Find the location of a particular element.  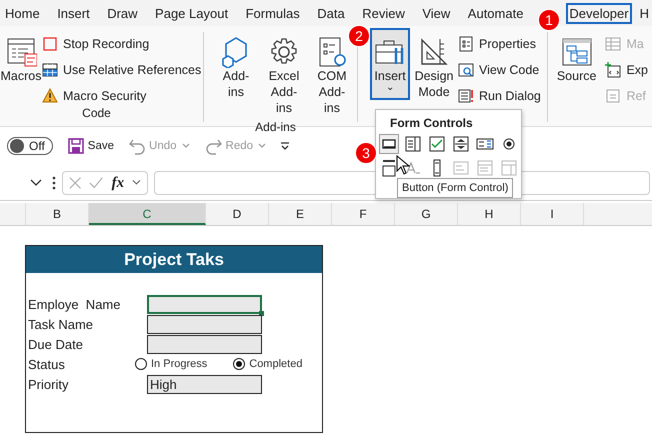

combo-drop-icon is located at coordinates (509, 168).